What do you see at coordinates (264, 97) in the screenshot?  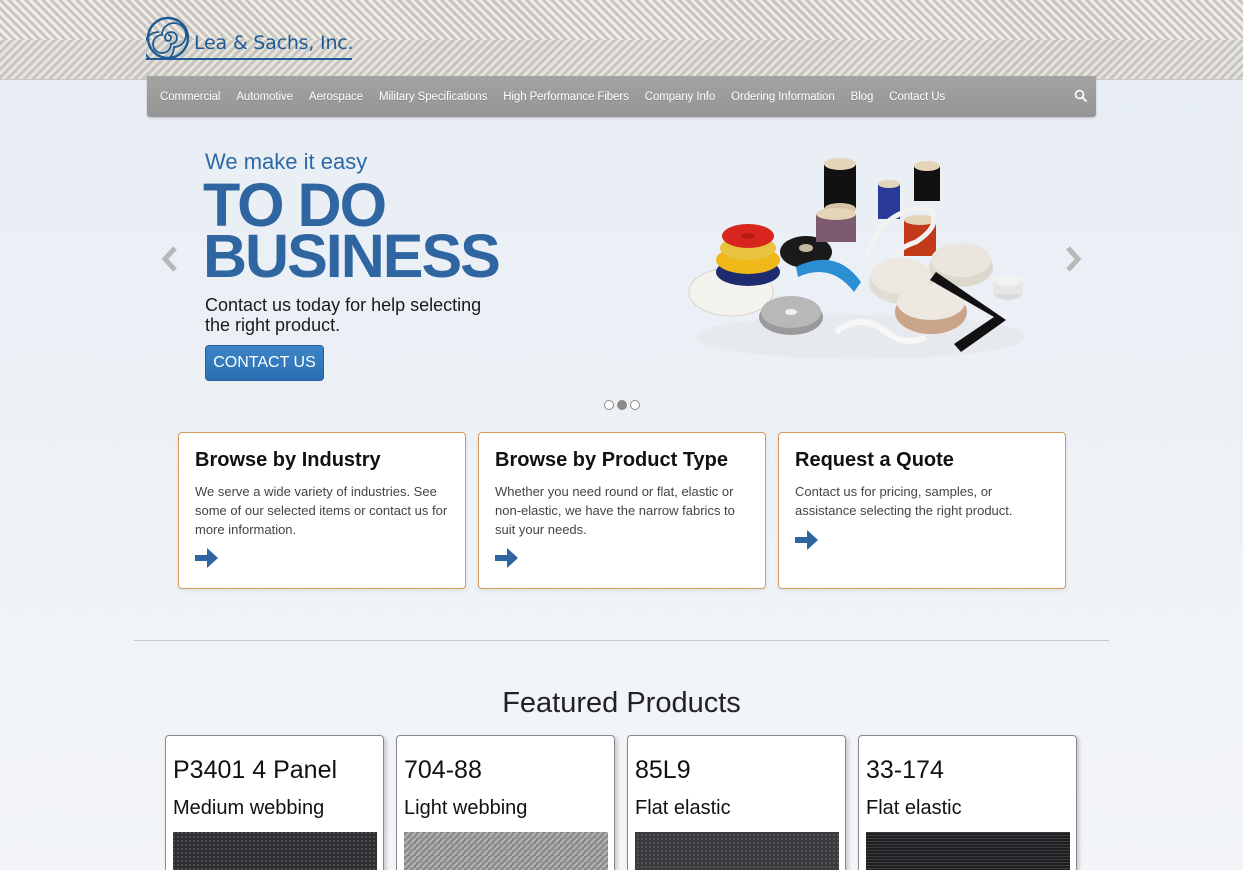 I see `nav-automotive: Automotive` at bounding box center [264, 97].